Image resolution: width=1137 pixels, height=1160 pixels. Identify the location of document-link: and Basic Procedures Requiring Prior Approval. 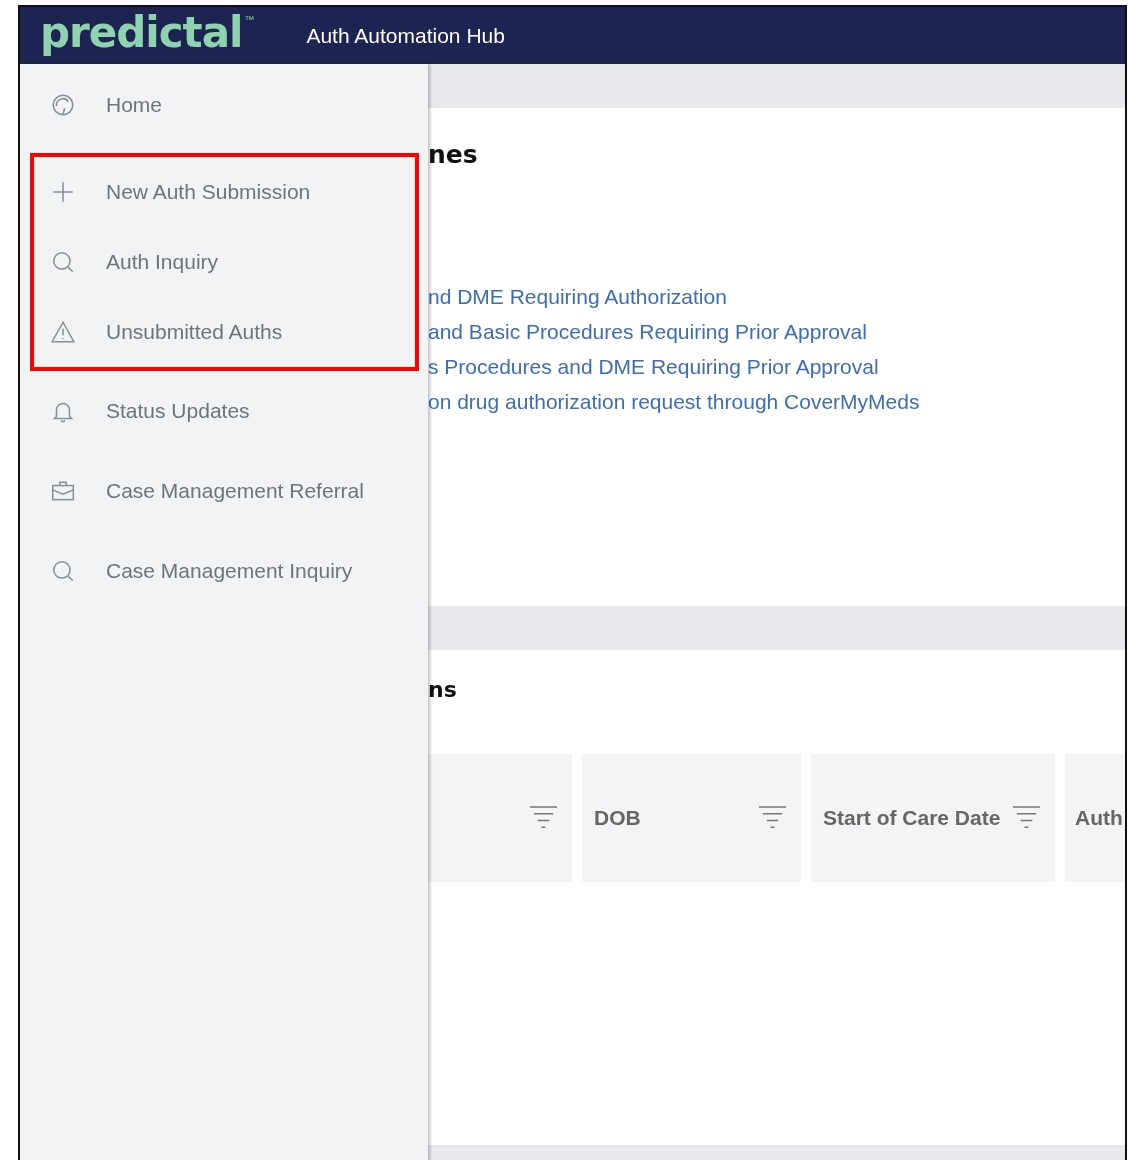
(776, 331).